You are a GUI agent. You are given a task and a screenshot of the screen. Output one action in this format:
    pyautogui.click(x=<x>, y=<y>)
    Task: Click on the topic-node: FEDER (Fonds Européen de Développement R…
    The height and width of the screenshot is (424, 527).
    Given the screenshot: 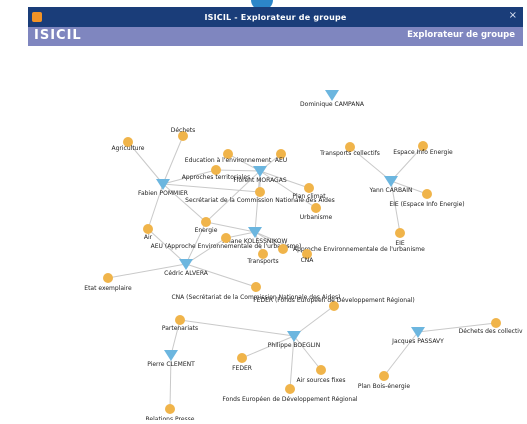 What is the action you would take?
    pyautogui.click(x=334, y=304)
    